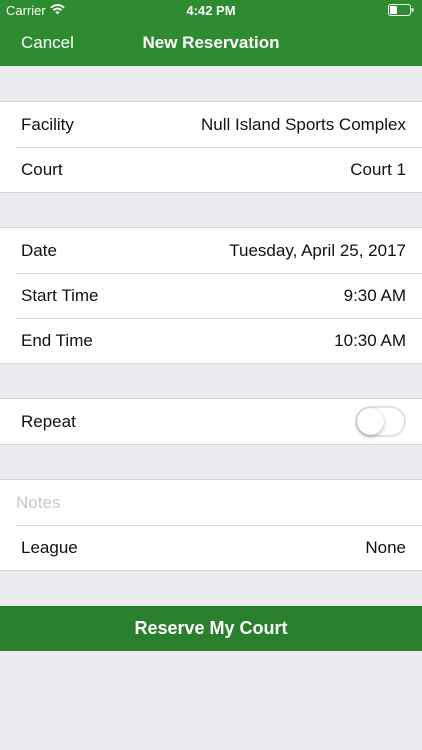  I want to click on repeat-section: Repeat, so click(211, 421).